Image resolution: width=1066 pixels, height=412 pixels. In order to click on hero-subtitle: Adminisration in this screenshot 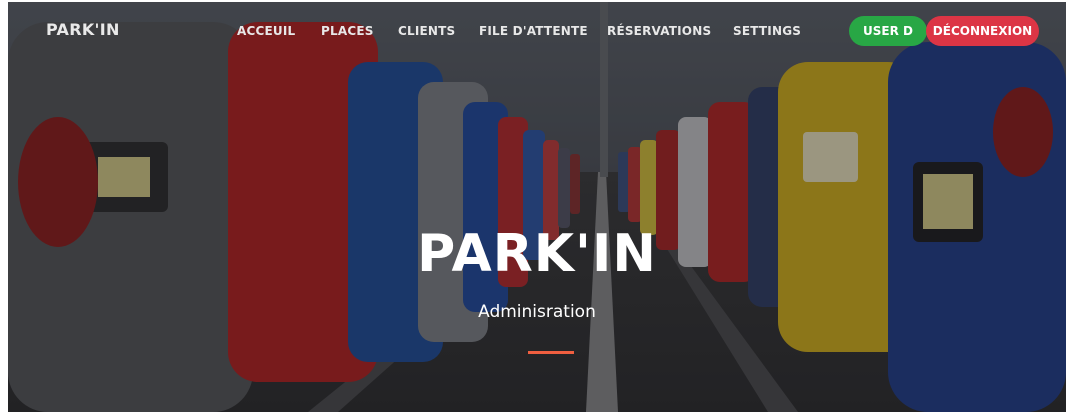, I will do `click(537, 312)`.